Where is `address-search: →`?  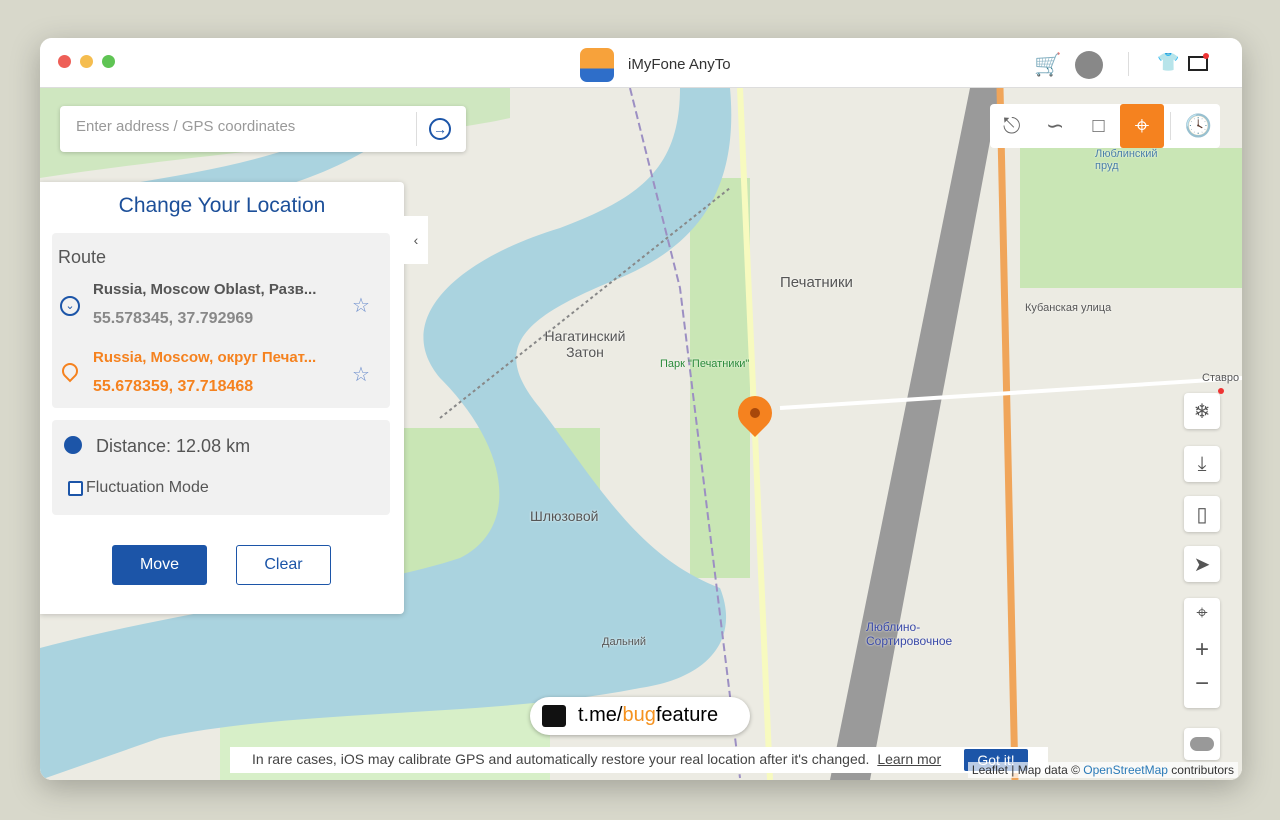
address-search: → is located at coordinates (263, 129).